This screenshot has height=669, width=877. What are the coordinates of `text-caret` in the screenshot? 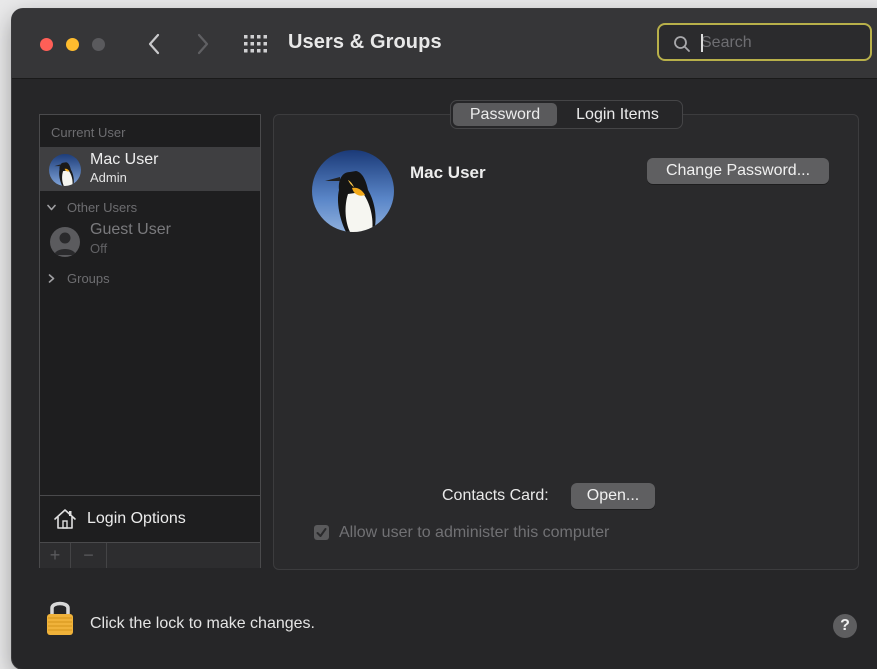 It's located at (702, 43).